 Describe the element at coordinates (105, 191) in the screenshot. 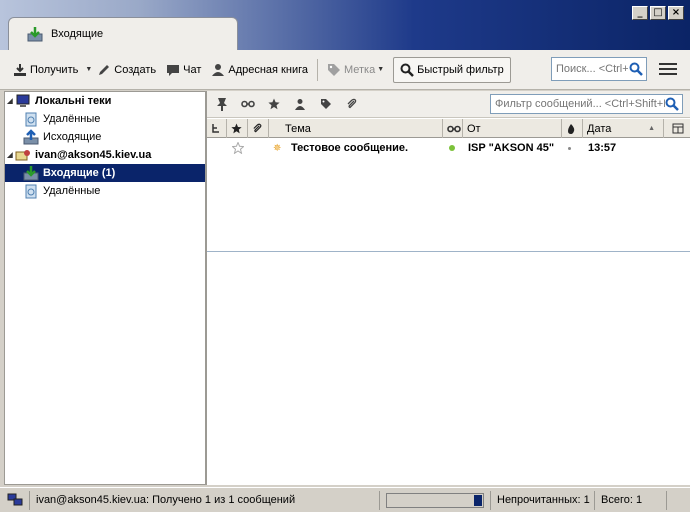

I see `folder-trash-account: Удалённые` at that location.